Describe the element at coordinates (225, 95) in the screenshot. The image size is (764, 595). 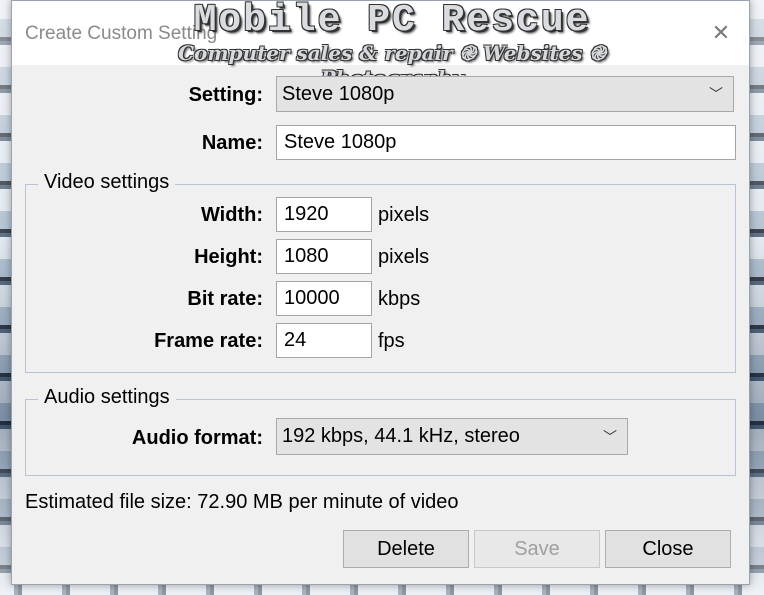
I see `setting-label: Setting:` at that location.